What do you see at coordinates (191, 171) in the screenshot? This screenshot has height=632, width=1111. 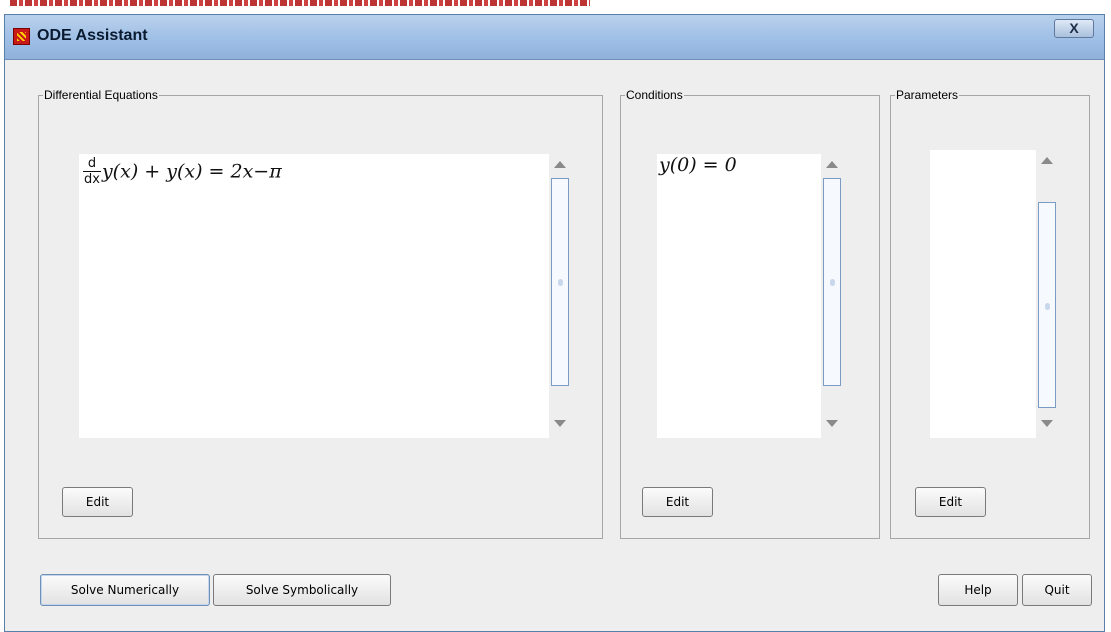 I see `equation-body: y(x) + y(x) = 2x−π` at bounding box center [191, 171].